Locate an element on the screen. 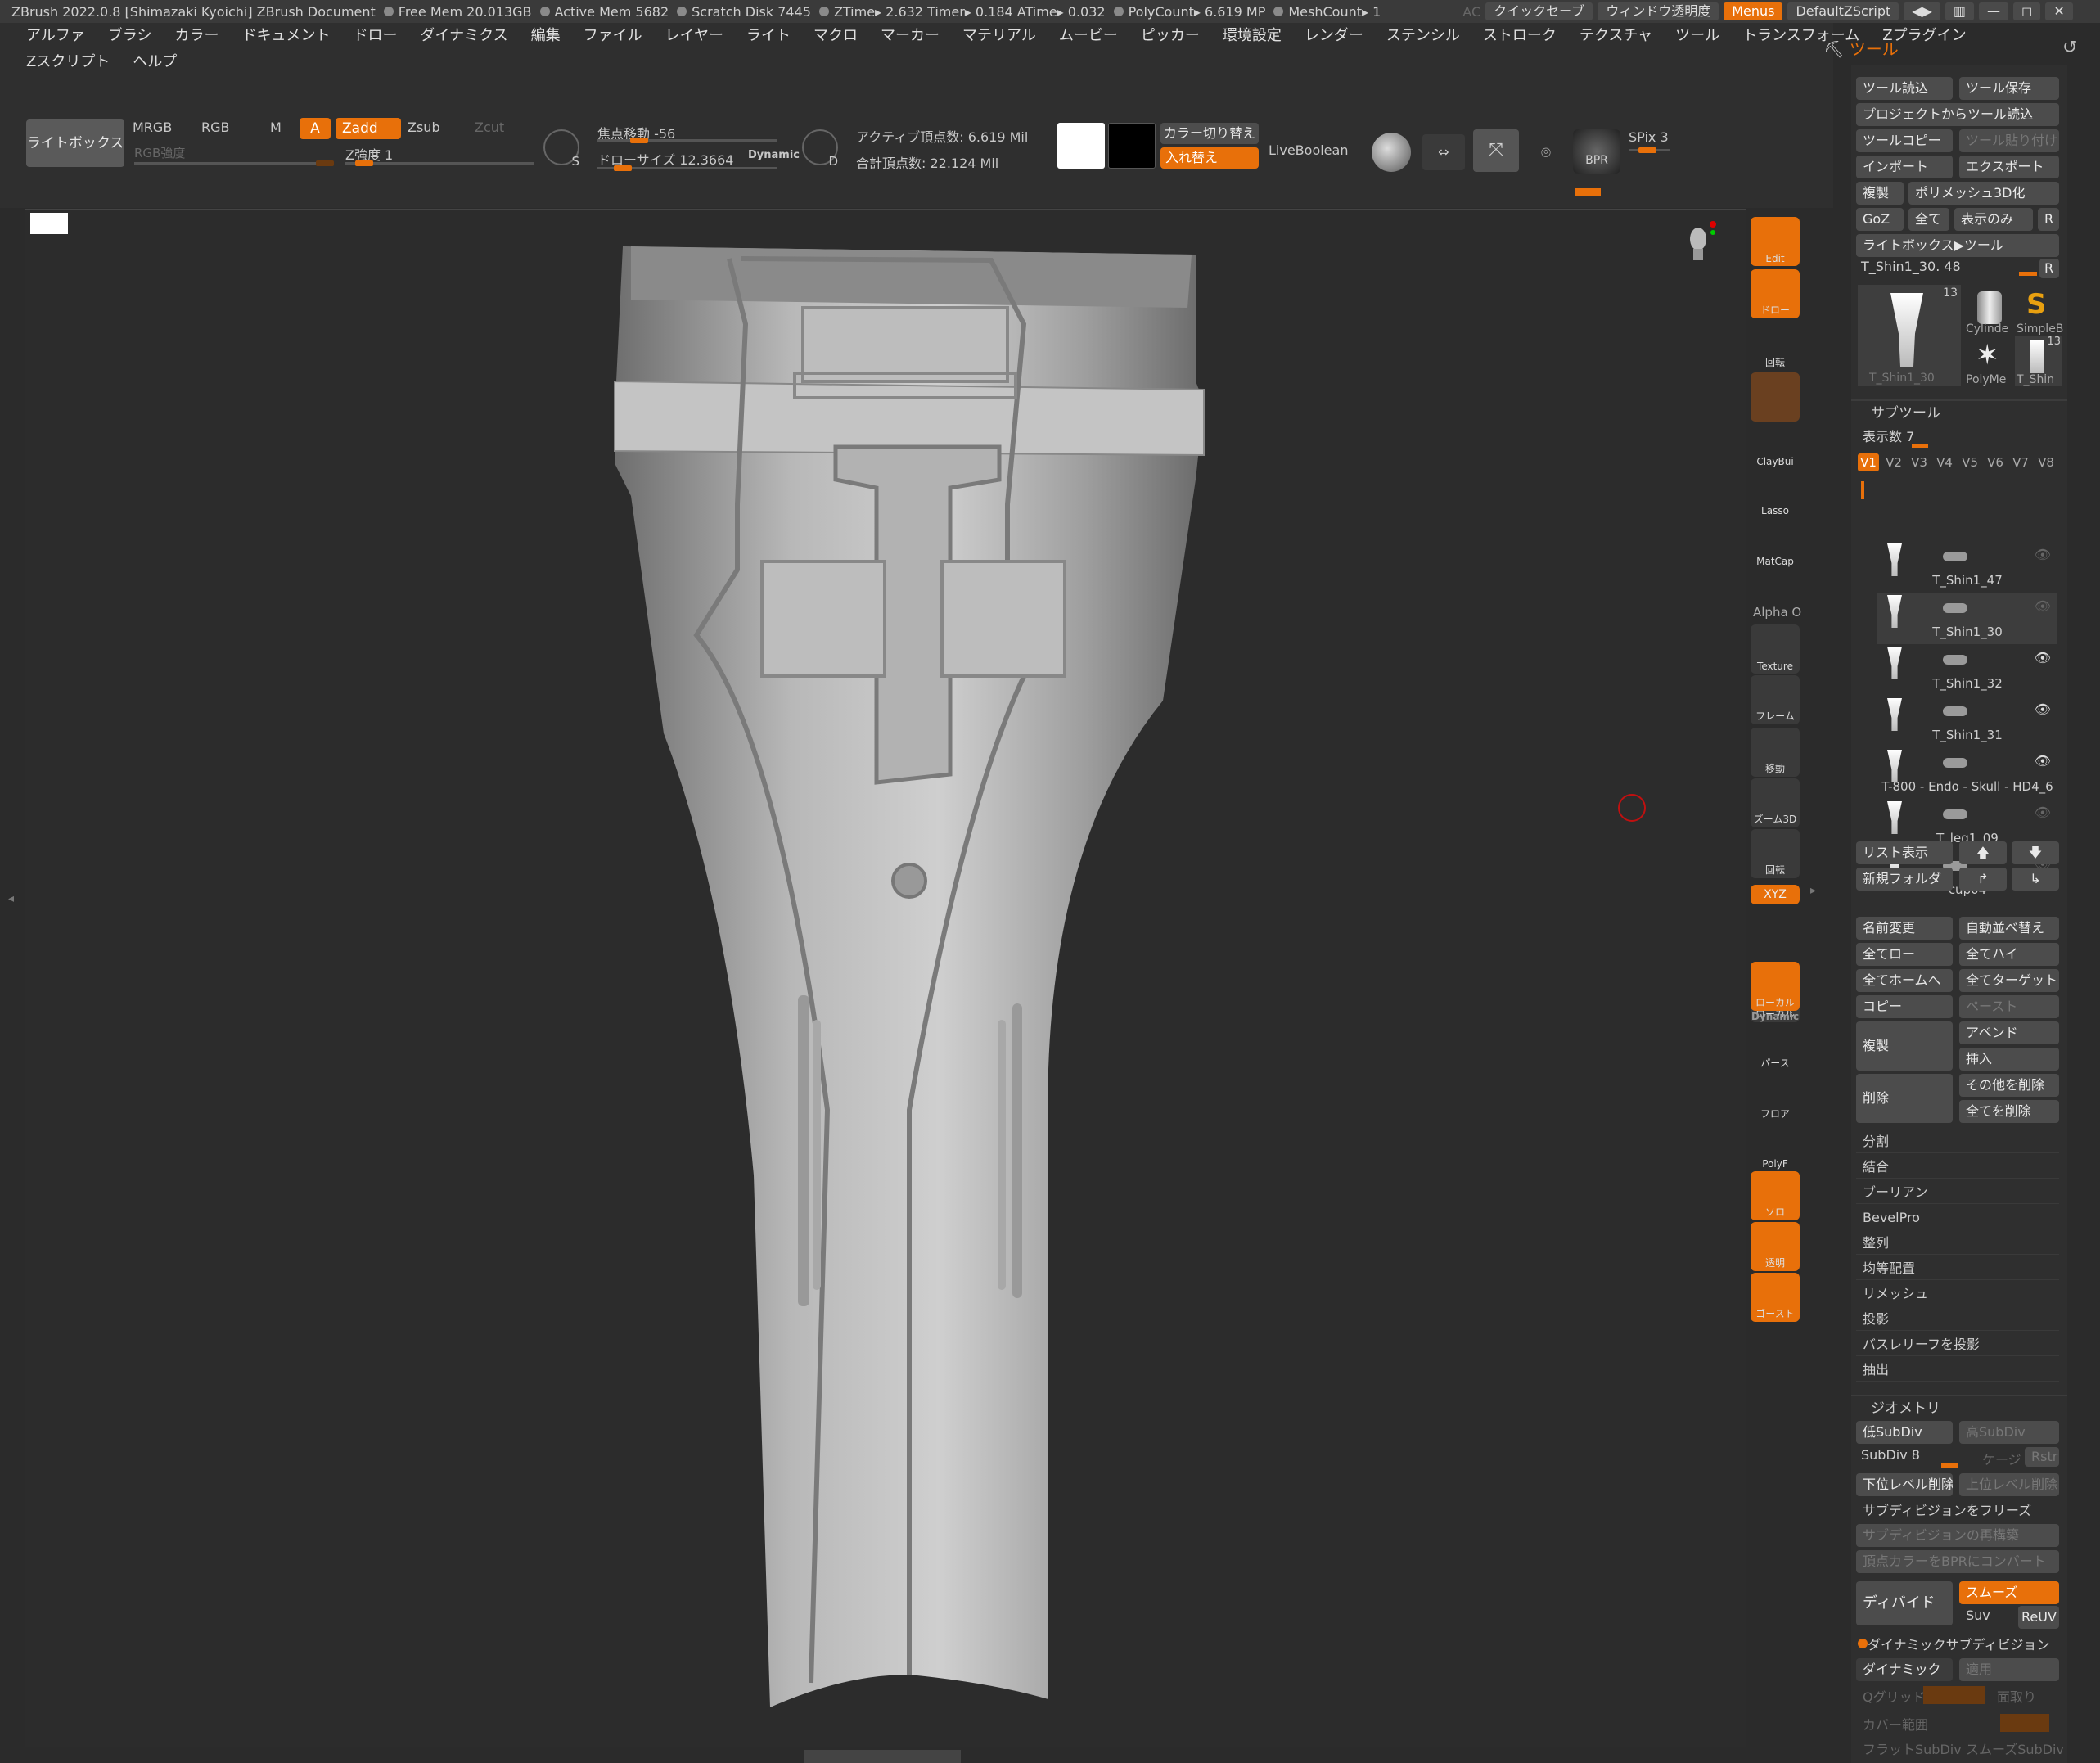  spix-slider: SPix 3 is located at coordinates (1649, 137).